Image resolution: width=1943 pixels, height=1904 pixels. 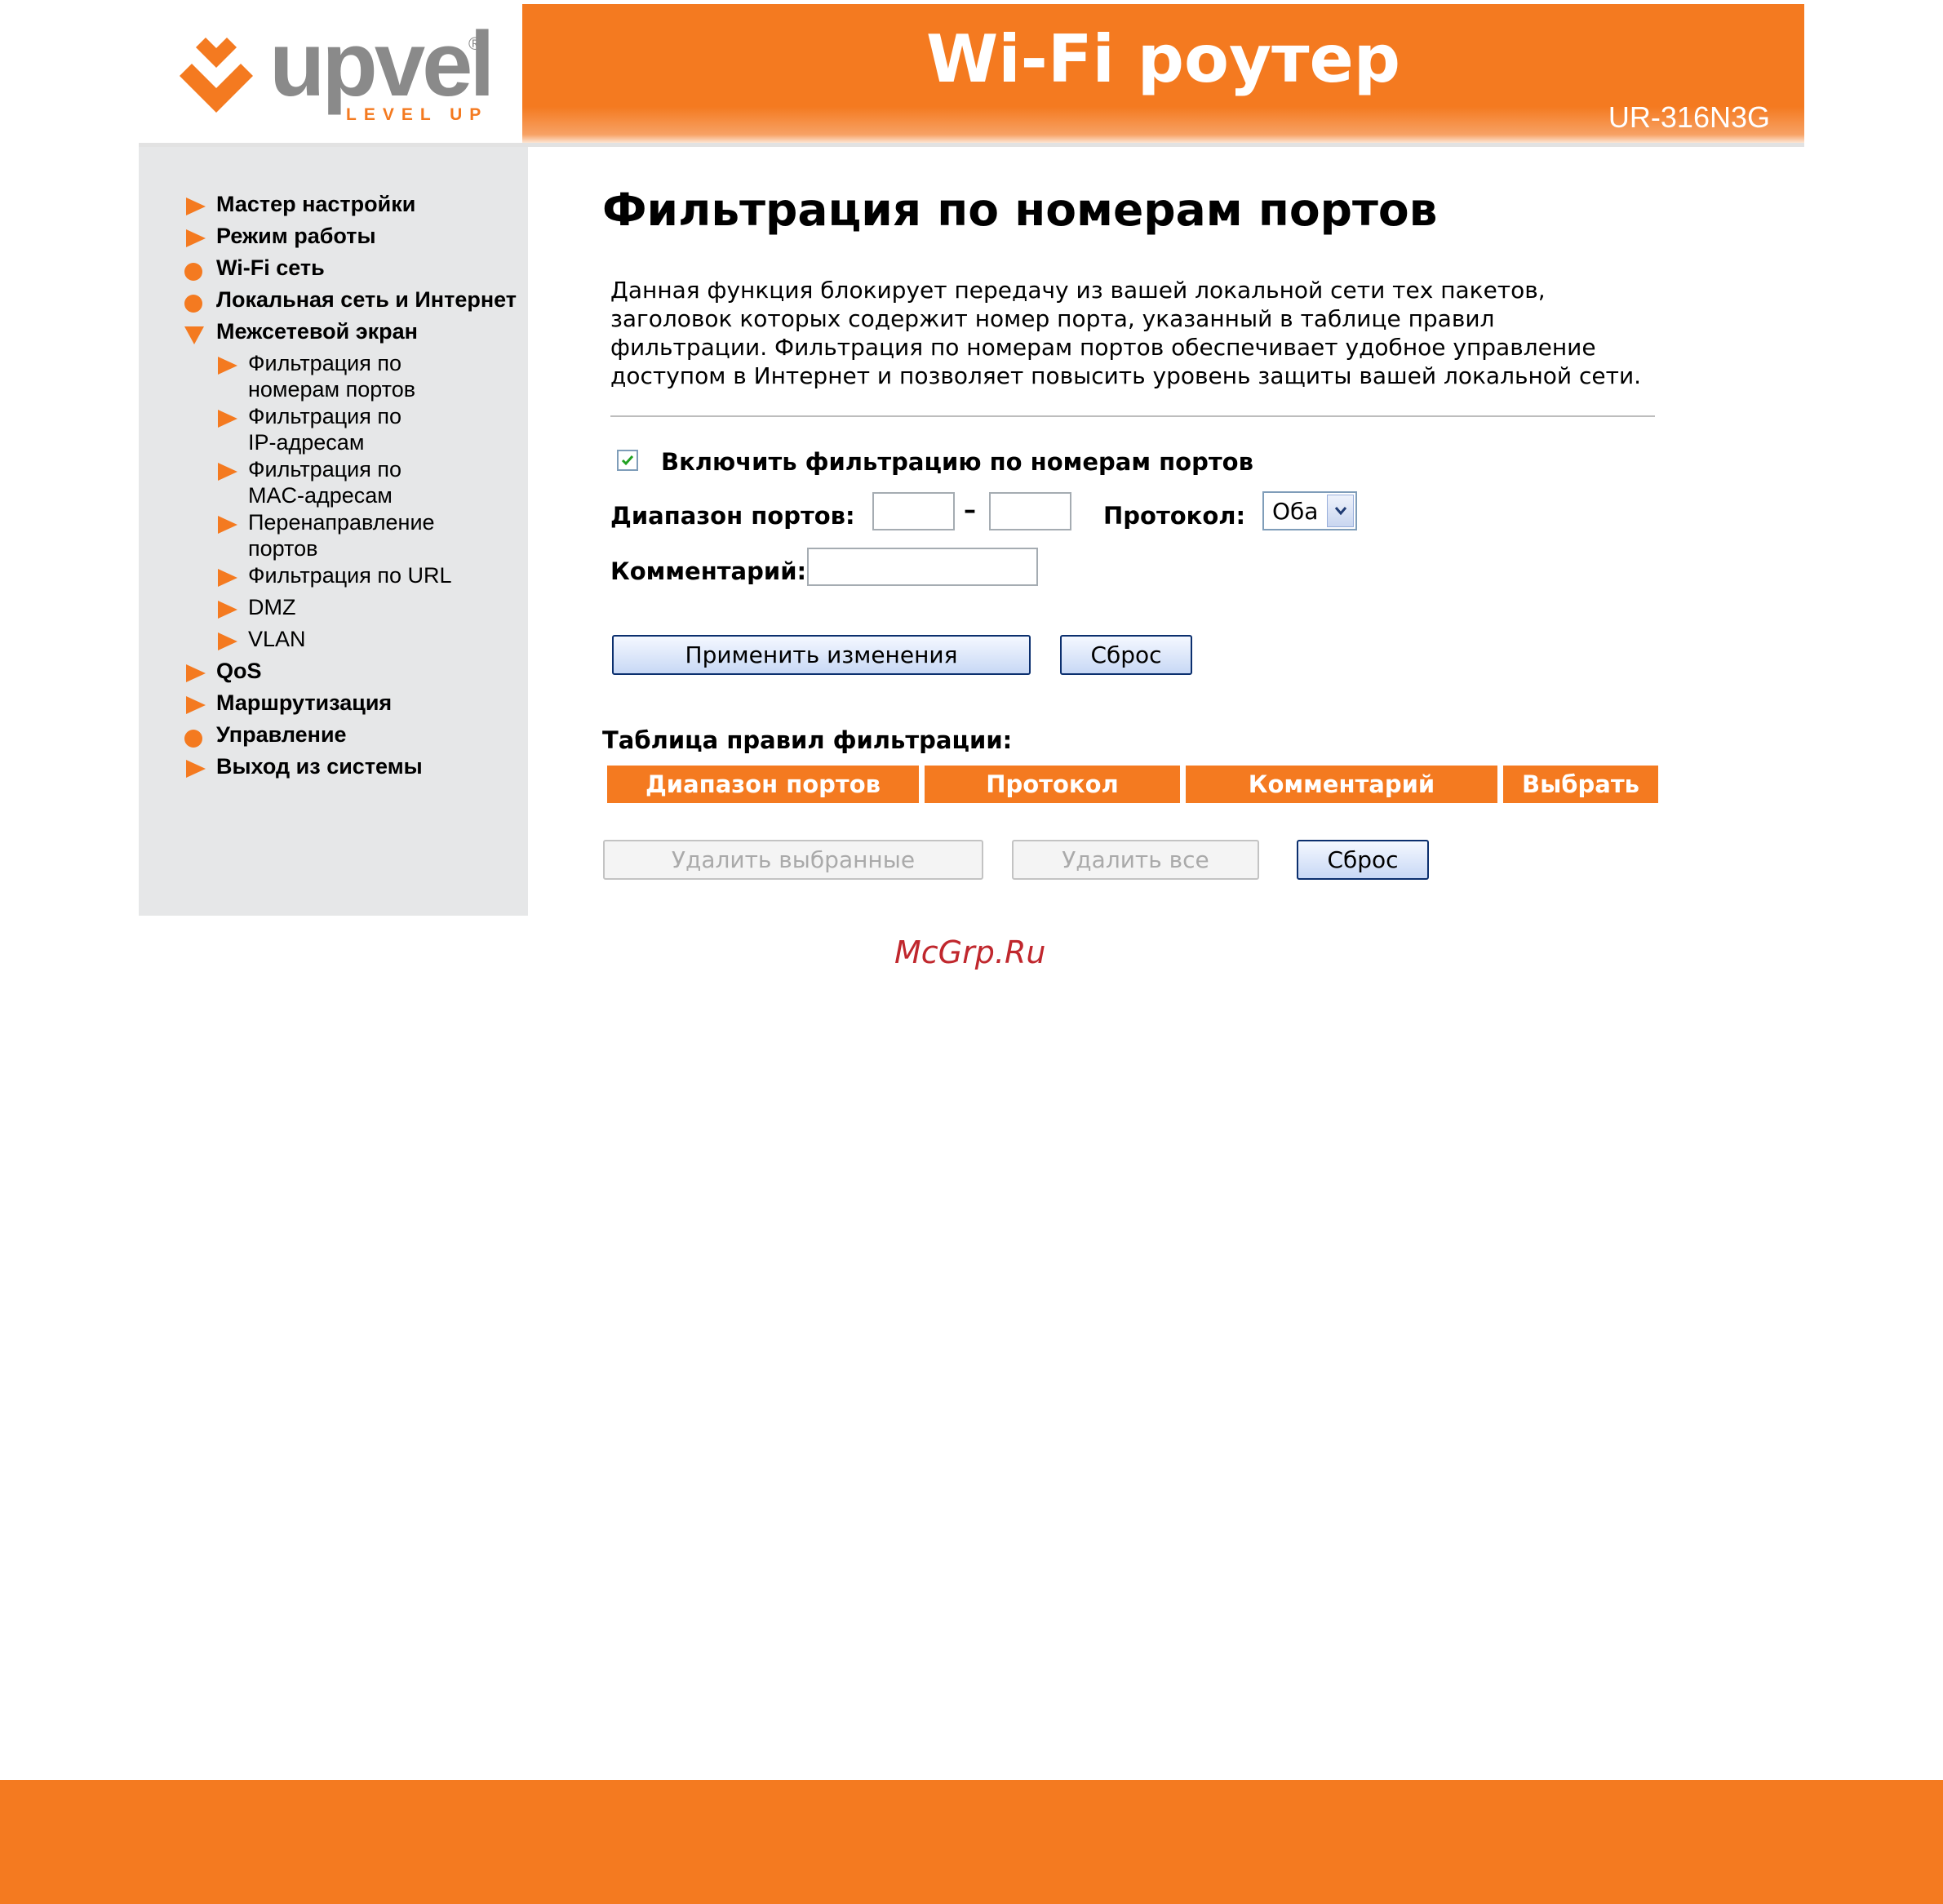 What do you see at coordinates (475, 43) in the screenshot?
I see `logo-registered-mark: ®` at bounding box center [475, 43].